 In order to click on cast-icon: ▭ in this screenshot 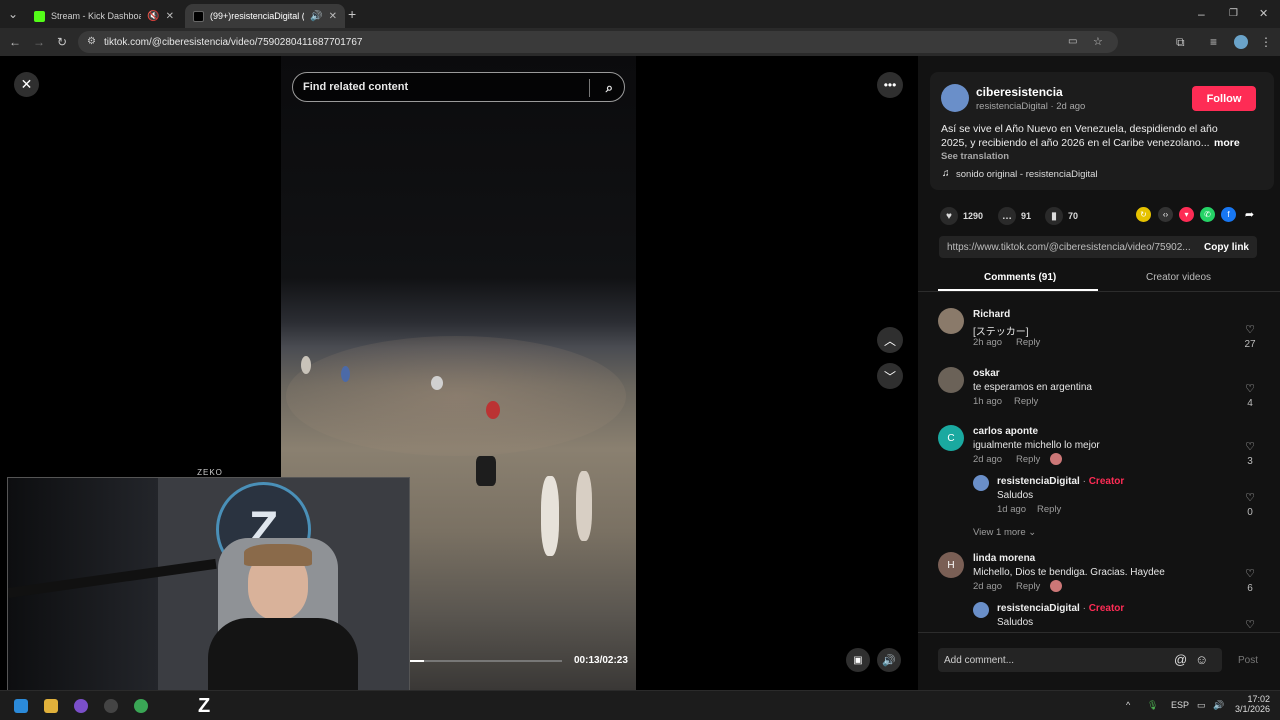, I will do `click(1072, 42)`.